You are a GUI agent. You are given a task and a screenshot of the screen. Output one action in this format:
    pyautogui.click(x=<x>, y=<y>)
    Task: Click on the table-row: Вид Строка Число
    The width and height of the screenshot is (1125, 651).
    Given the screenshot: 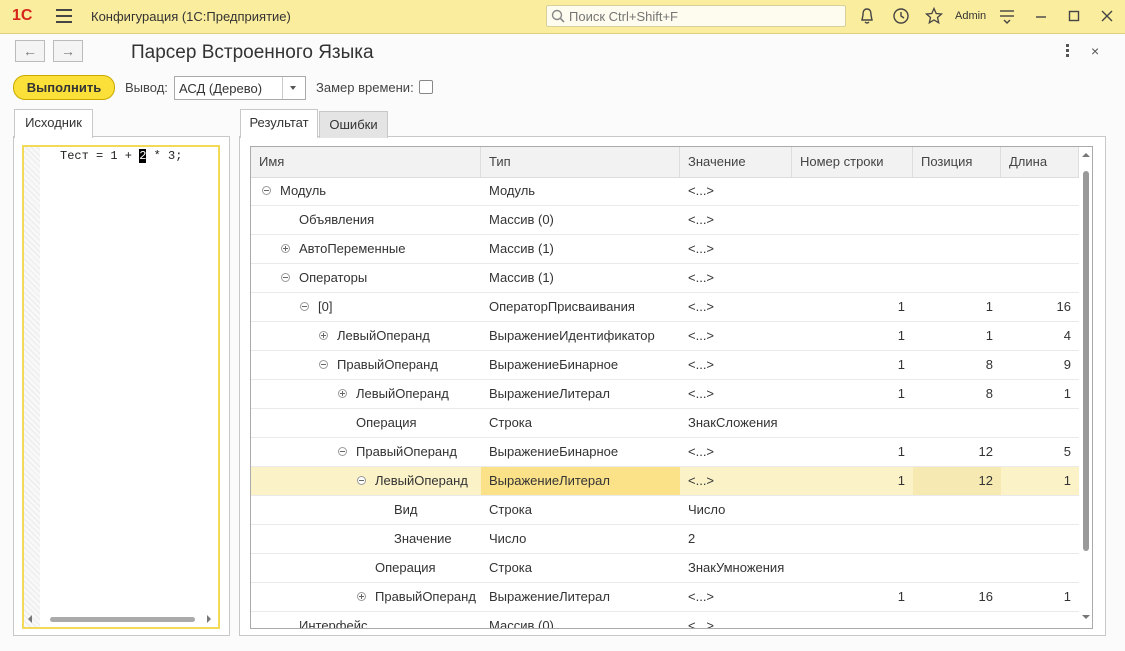 What is the action you would take?
    pyautogui.click(x=665, y=510)
    